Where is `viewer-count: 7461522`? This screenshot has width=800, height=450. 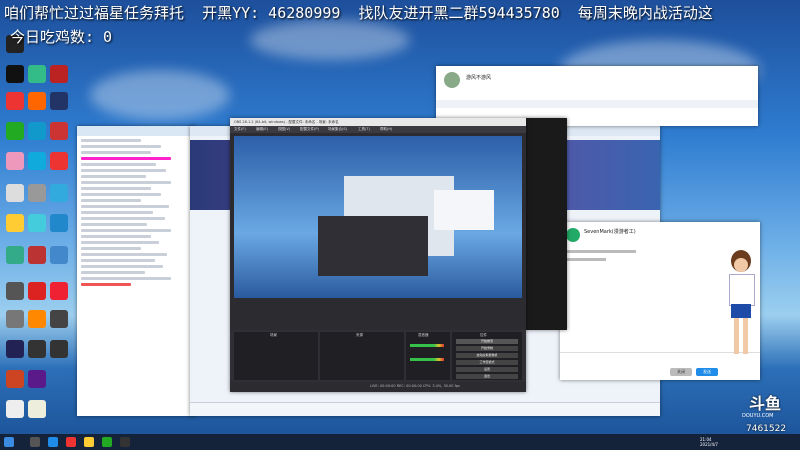 viewer-count: 7461522 is located at coordinates (766, 429).